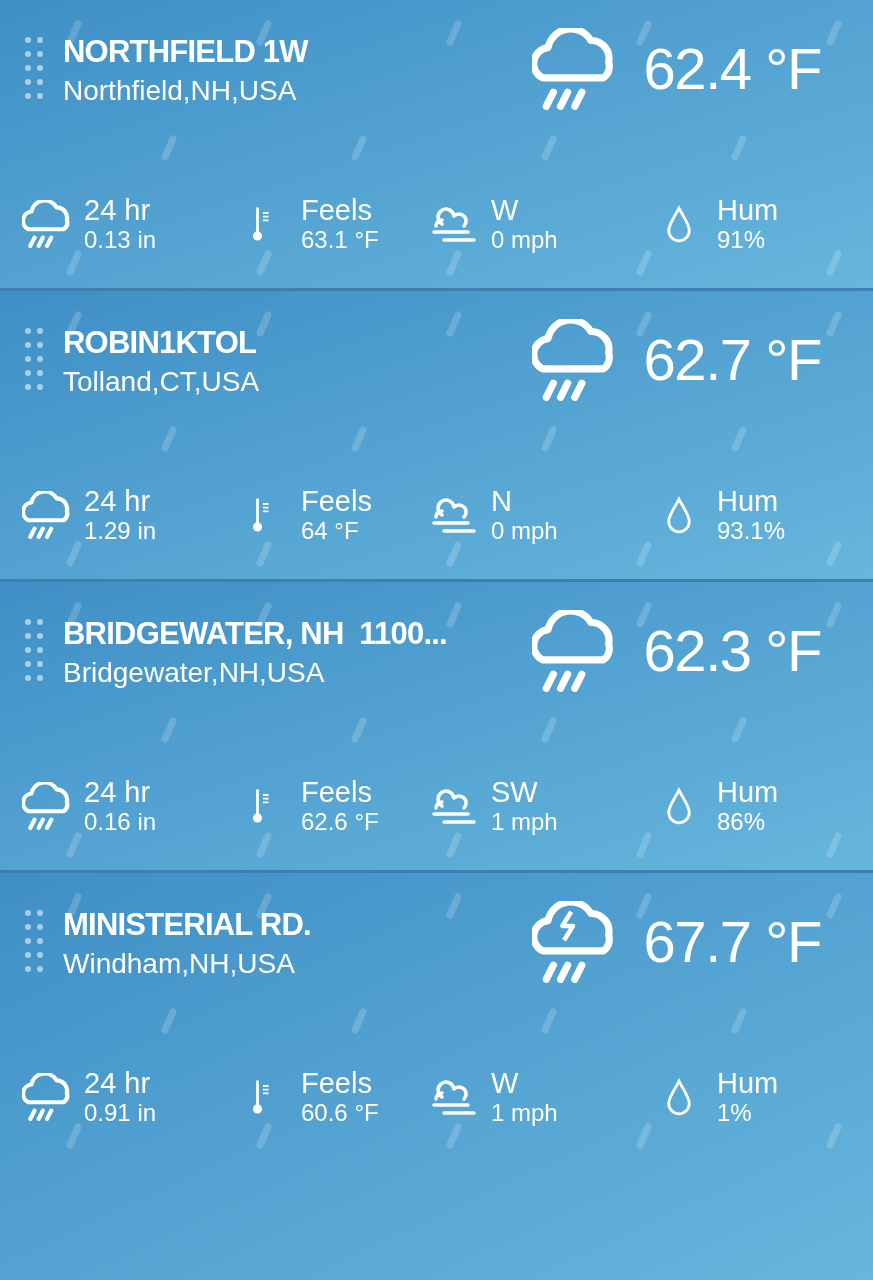 This screenshot has height=1280, width=873. What do you see at coordinates (572, 942) in the screenshot?
I see `storm-cloud-icon` at bounding box center [572, 942].